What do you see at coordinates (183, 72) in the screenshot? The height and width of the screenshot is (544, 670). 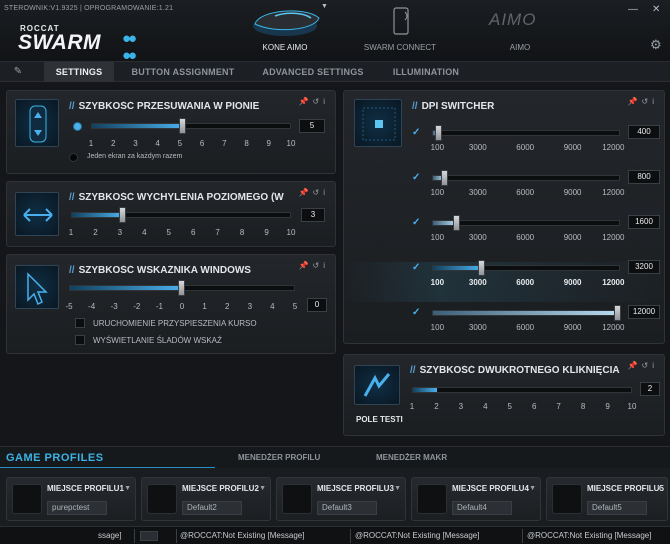 I see `tab-button-assignment: BUTTON ASSIGNMENT` at bounding box center [183, 72].